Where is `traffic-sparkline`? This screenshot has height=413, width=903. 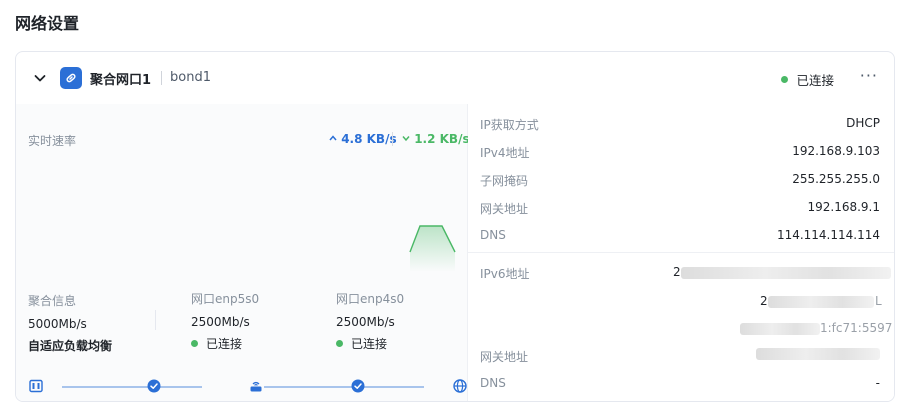
traffic-sparkline is located at coordinates (432, 248).